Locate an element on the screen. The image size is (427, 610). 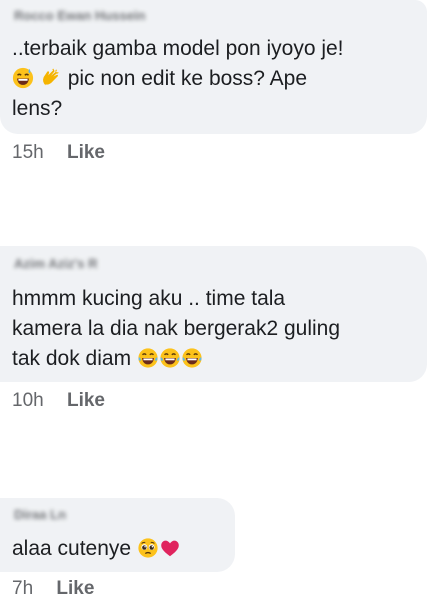
grinning-sweat-emoji is located at coordinates (23, 78).